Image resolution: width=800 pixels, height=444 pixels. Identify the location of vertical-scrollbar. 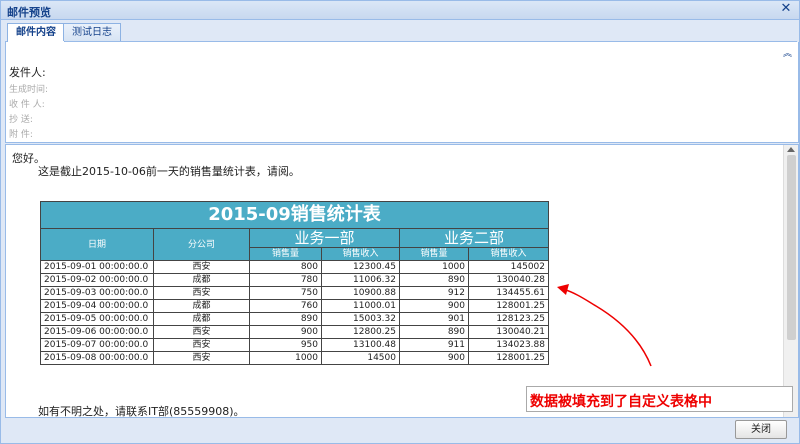
(790, 281).